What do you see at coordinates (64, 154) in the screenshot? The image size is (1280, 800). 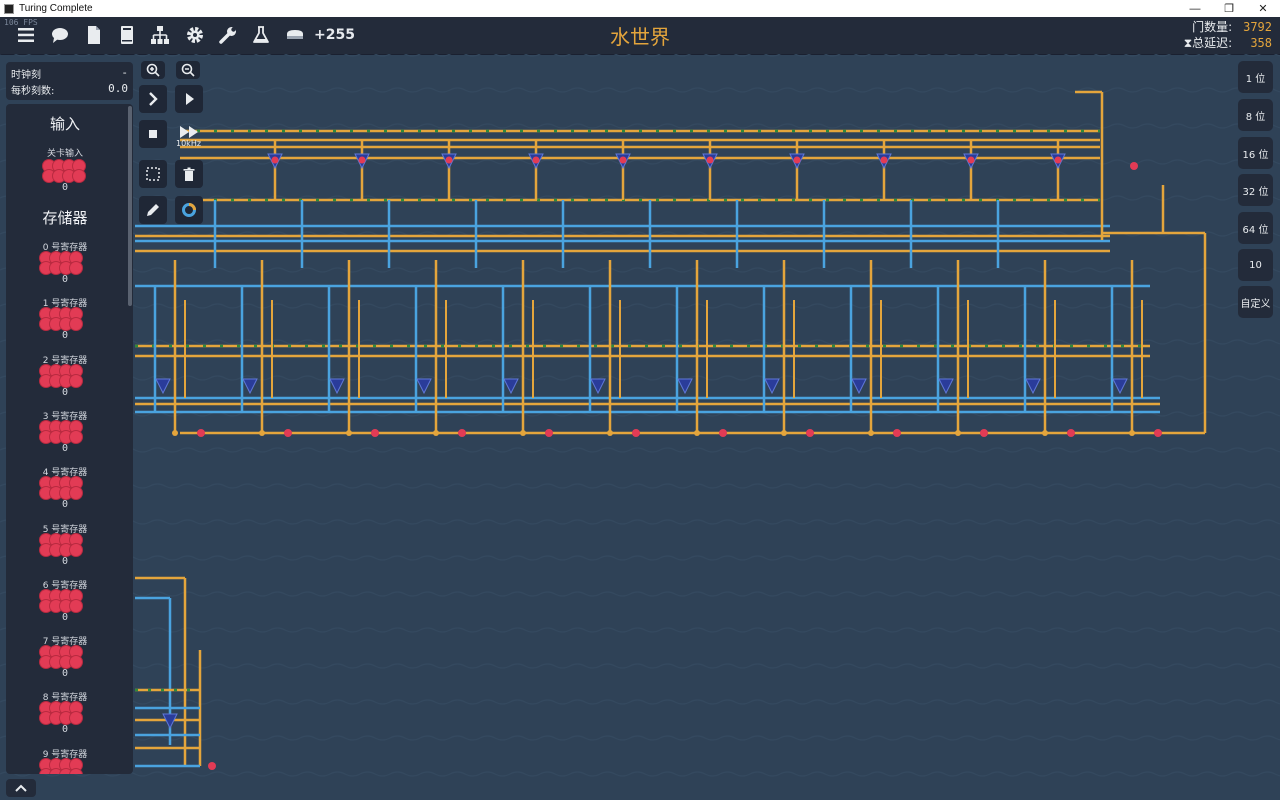 I see `level-input-label: 关卡输入` at bounding box center [64, 154].